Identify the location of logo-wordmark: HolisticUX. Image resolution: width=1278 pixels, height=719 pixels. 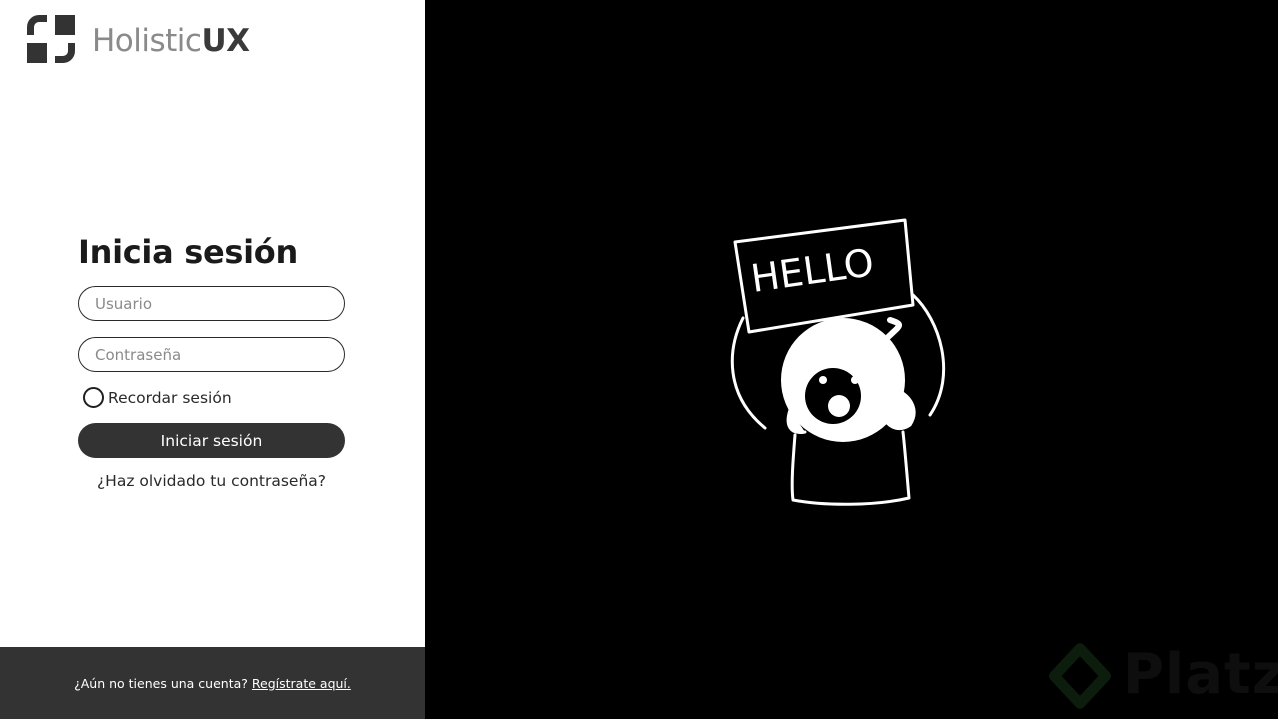
(171, 41).